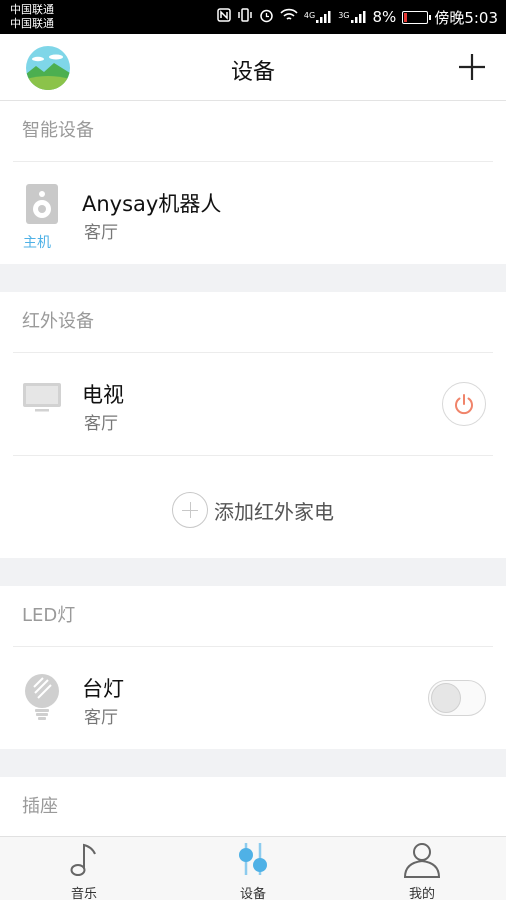 The height and width of the screenshot is (900, 506). Describe the element at coordinates (421, 893) in the screenshot. I see `nav-mine-label: 我的` at that location.